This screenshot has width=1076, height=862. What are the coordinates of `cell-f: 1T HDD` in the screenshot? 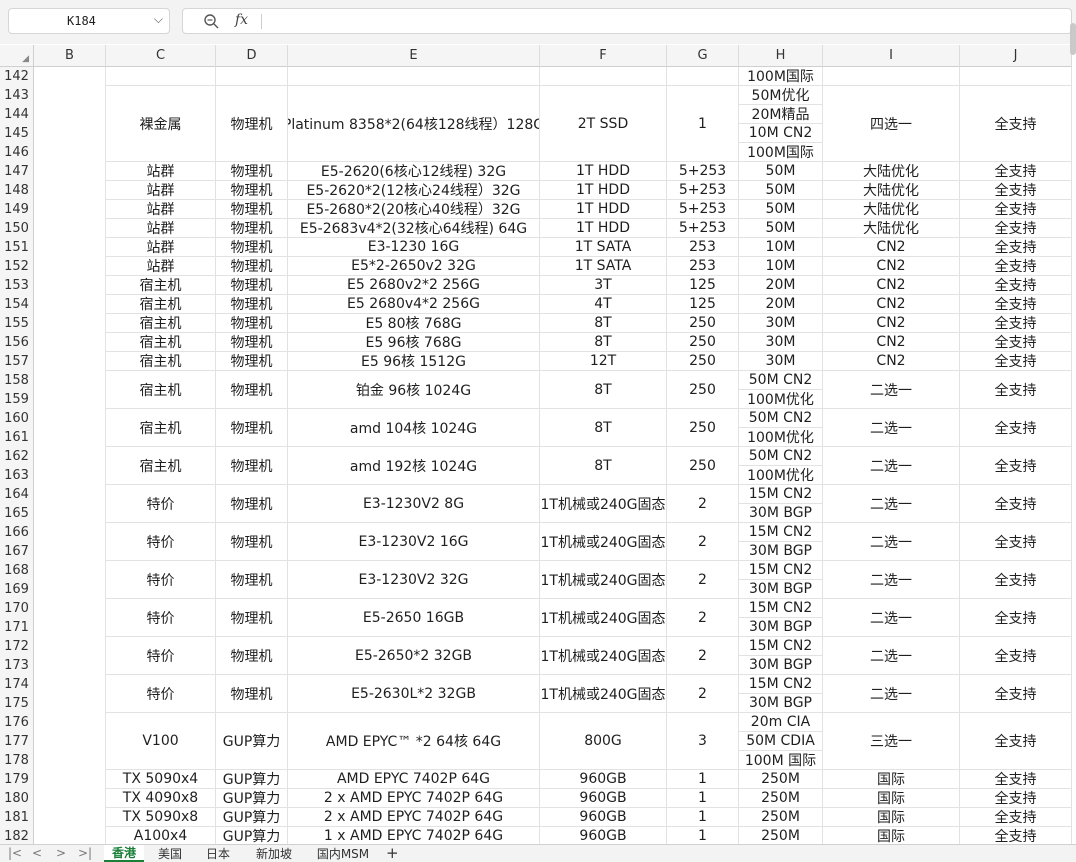 It's located at (603, 171).